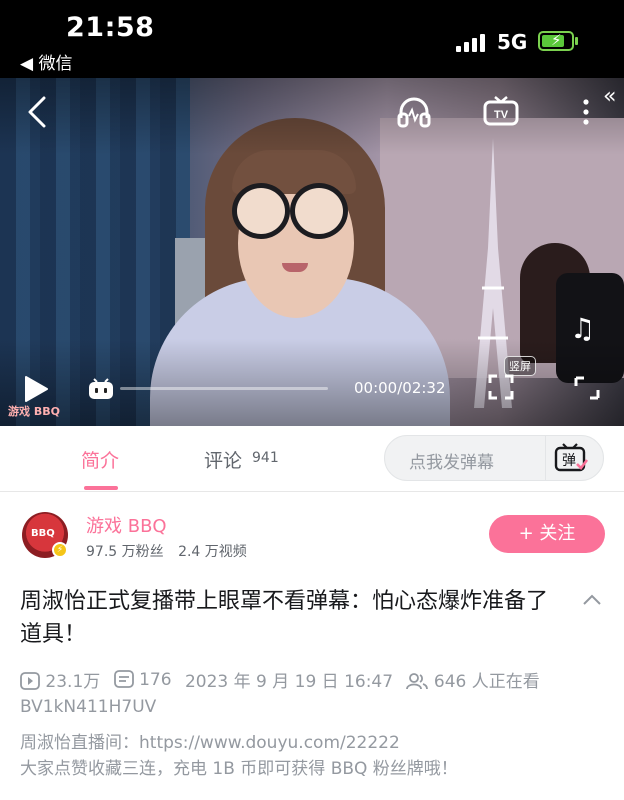 This screenshot has width=624, height=800. I want to click on back-to-app-link: ◀ 微信, so click(46, 61).